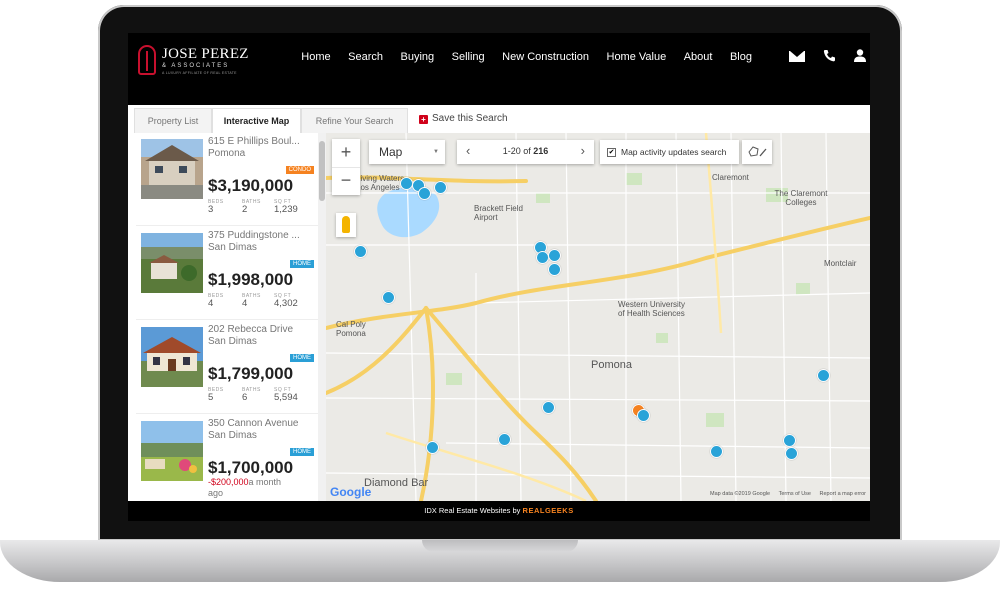 This screenshot has height=589, width=1000. Describe the element at coordinates (322, 317) in the screenshot. I see `listing-scrollbar` at that location.